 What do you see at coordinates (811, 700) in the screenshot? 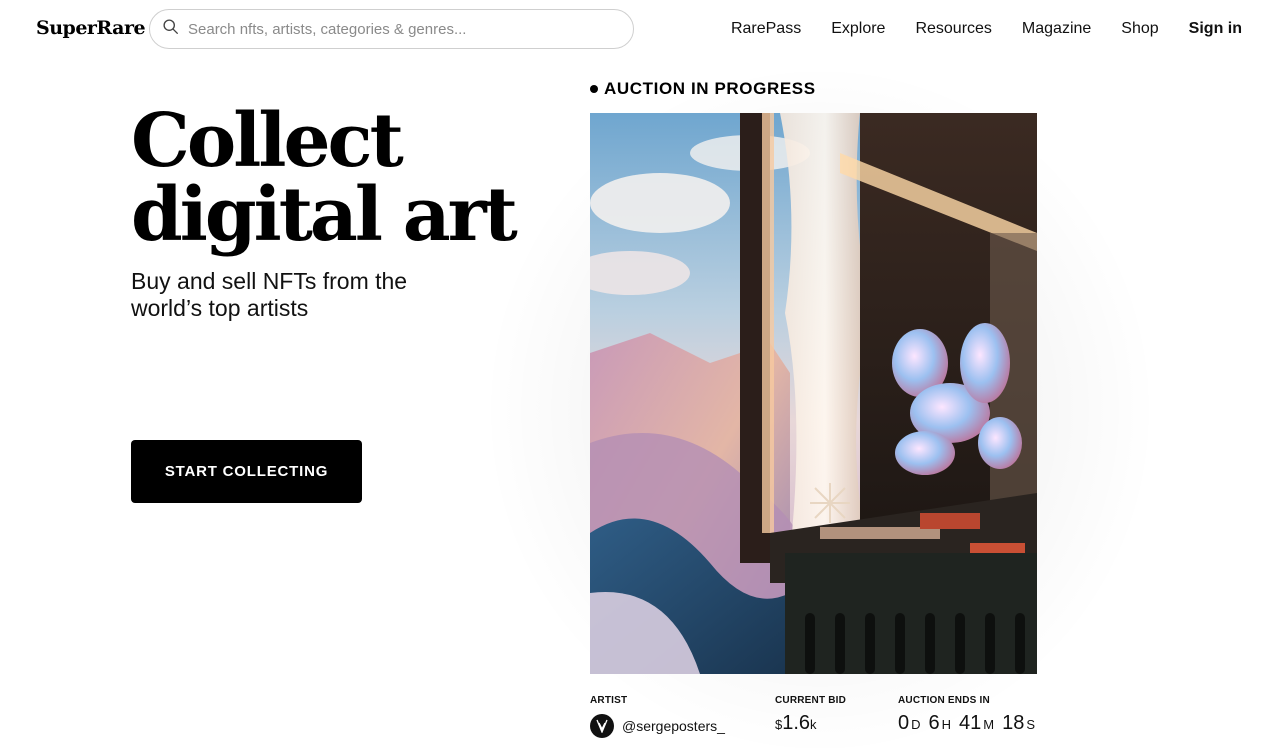
I see `current-bid-label: CURRENT BID` at bounding box center [811, 700].